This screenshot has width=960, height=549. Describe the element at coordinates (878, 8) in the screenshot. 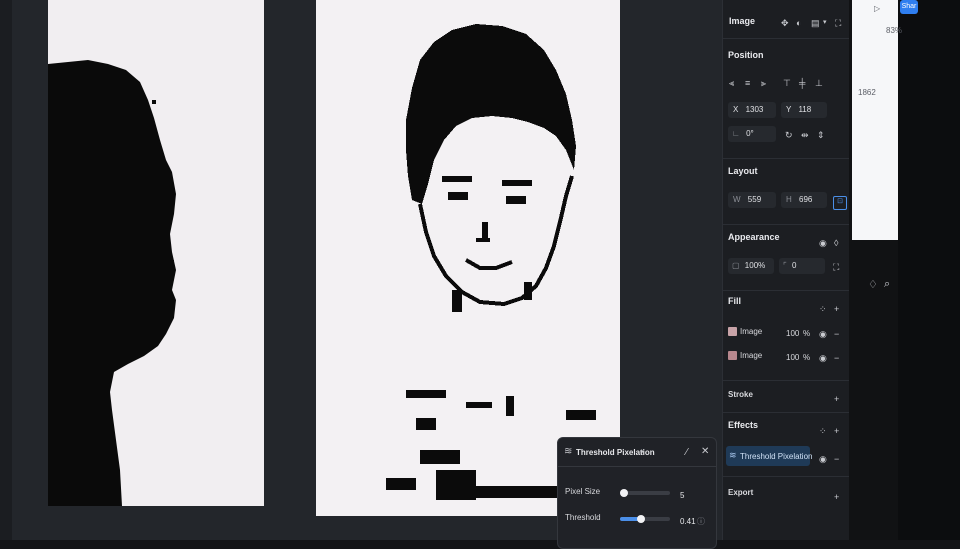

I see `play-icon: ▷` at that location.